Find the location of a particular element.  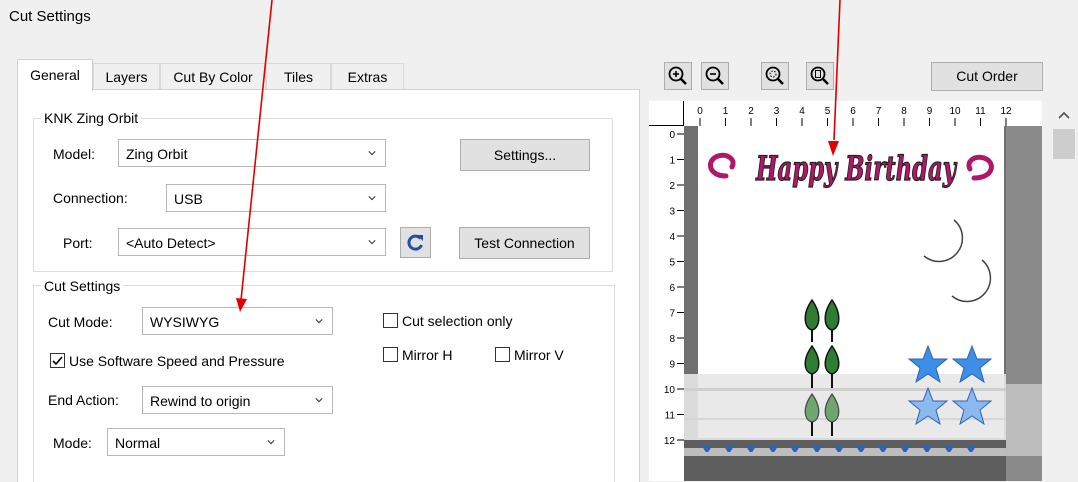

tab-tiles: Tiles is located at coordinates (298, 76).